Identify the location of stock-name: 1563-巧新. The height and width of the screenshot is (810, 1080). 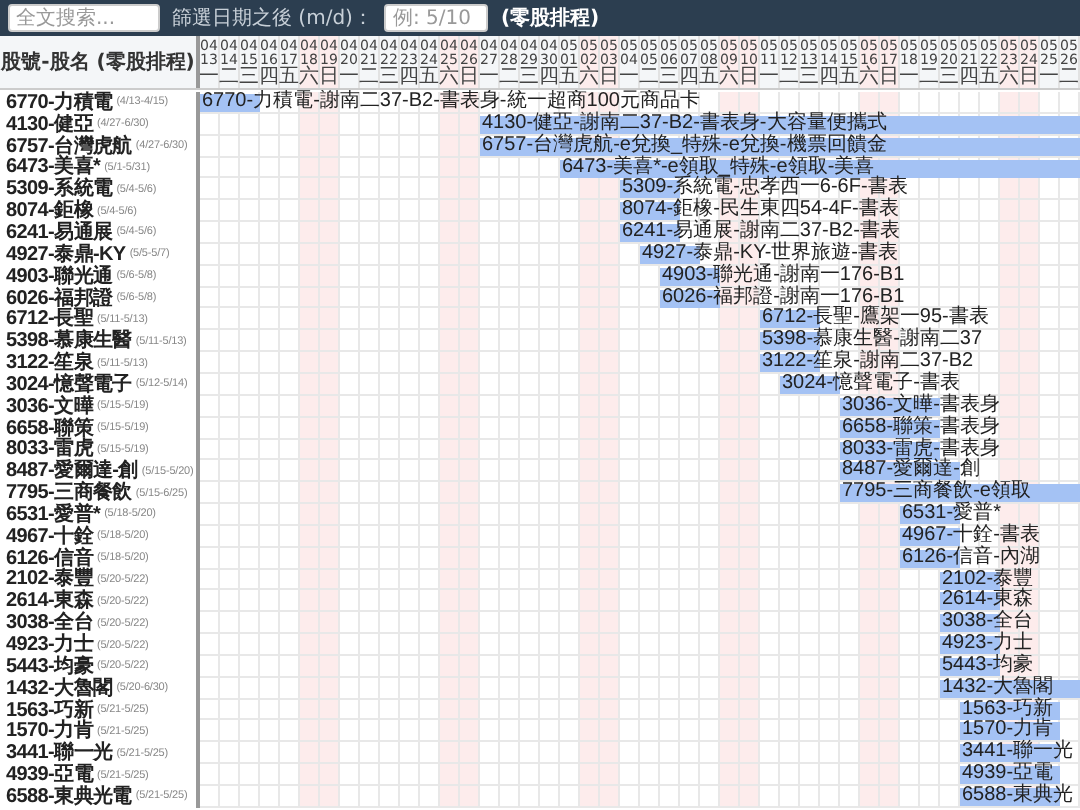
(49, 710).